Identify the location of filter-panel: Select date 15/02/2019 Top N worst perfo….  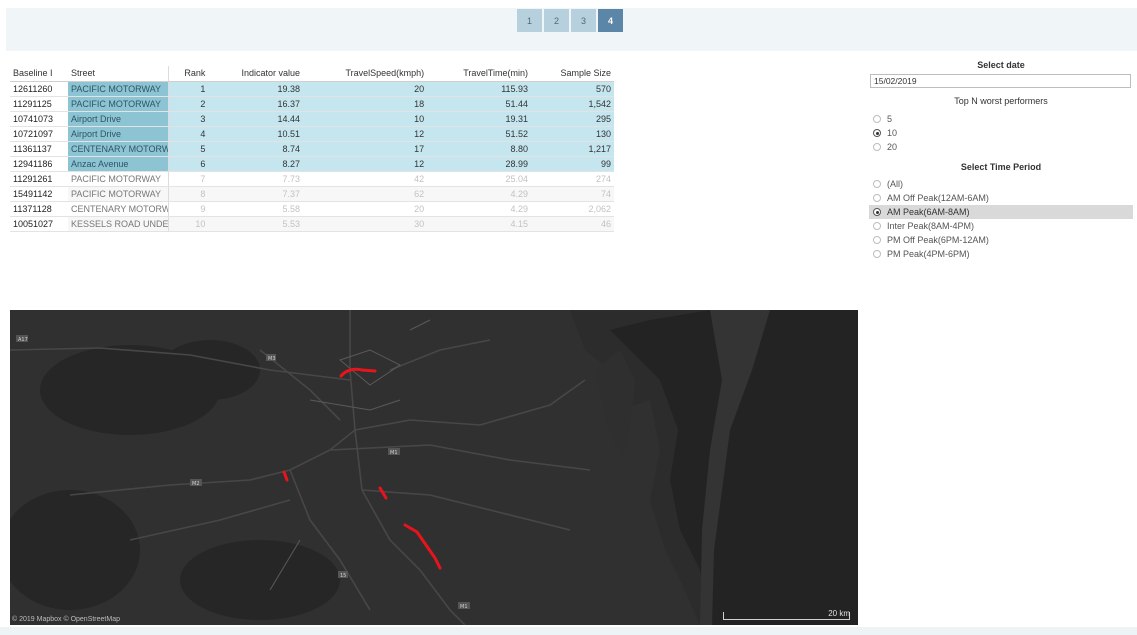
(1001, 159).